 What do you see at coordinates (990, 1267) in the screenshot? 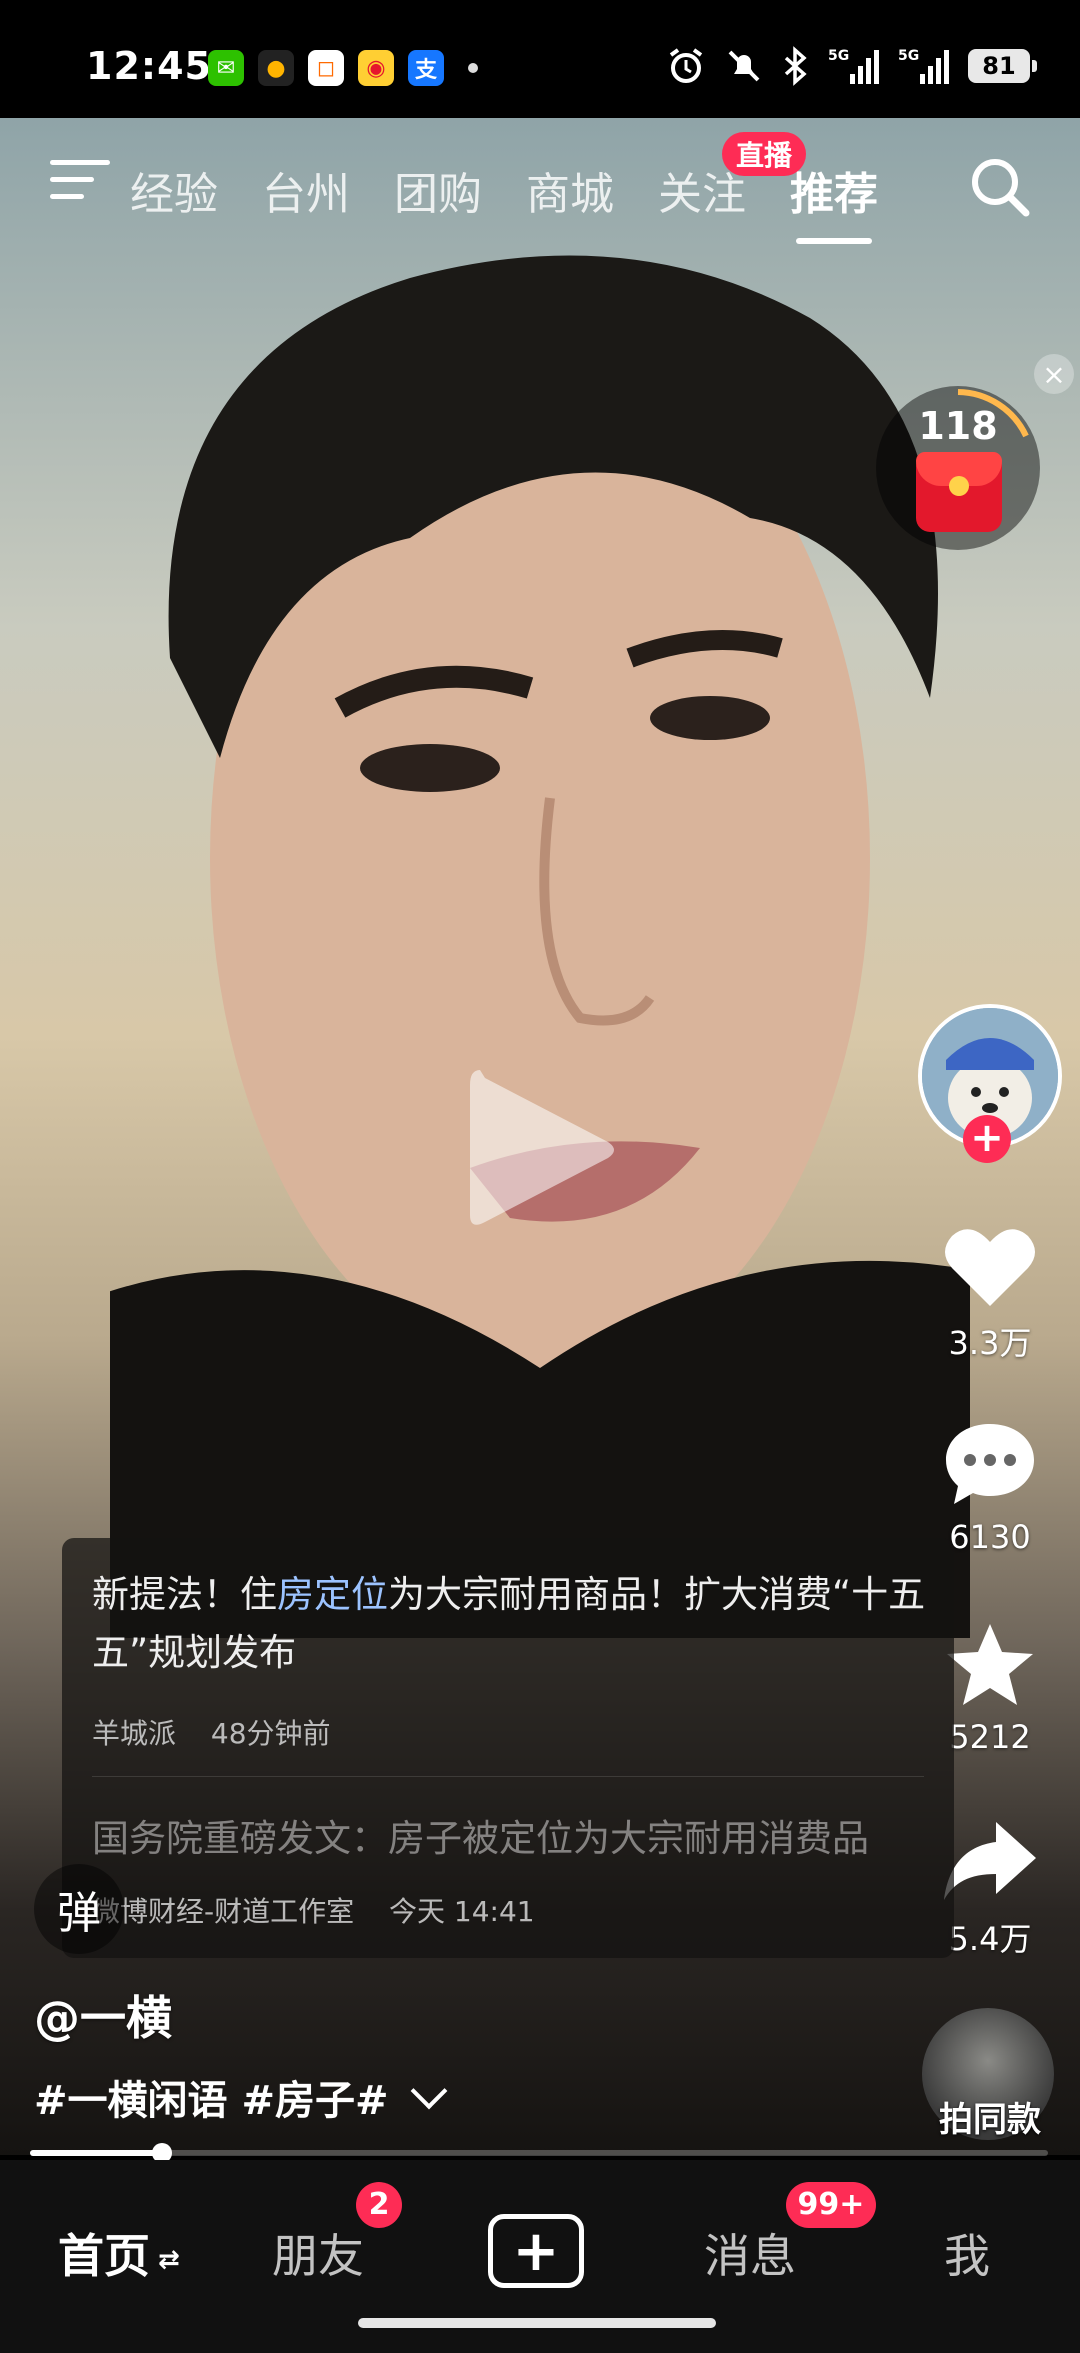
I see `heart-icon` at bounding box center [990, 1267].